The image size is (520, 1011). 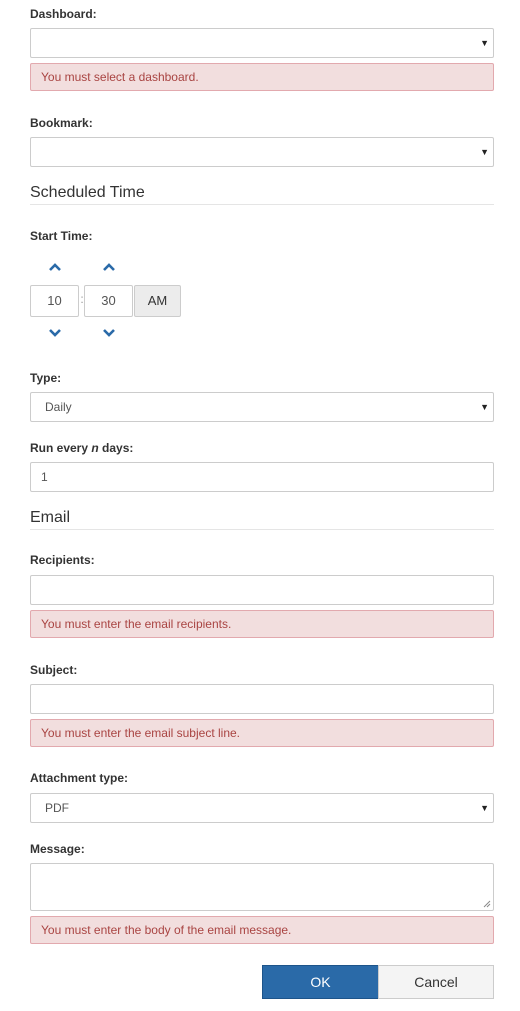 I want to click on scheduled-time-heading: Scheduled Time, so click(x=87, y=192).